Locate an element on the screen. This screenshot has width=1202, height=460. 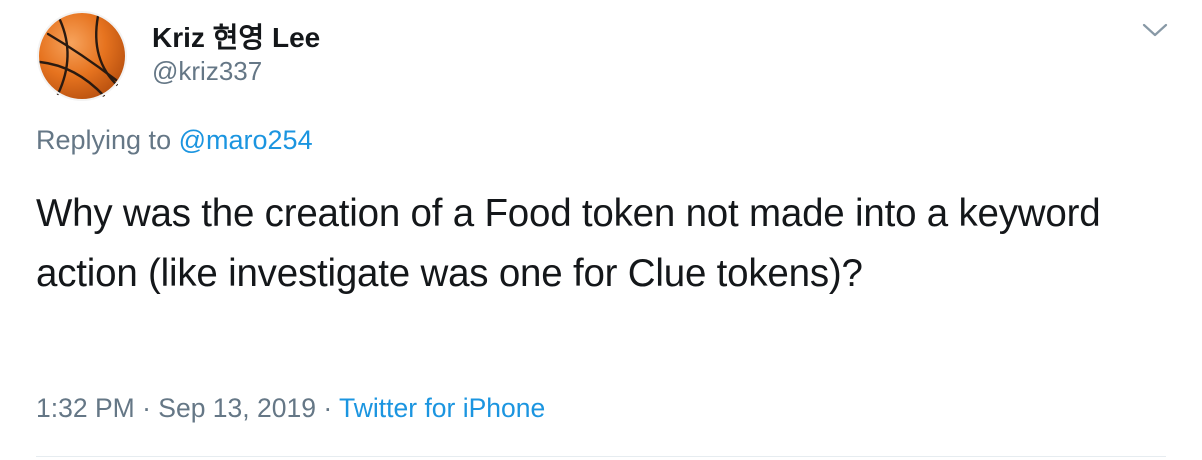
replying-to-label: Replying to is located at coordinates (104, 140).